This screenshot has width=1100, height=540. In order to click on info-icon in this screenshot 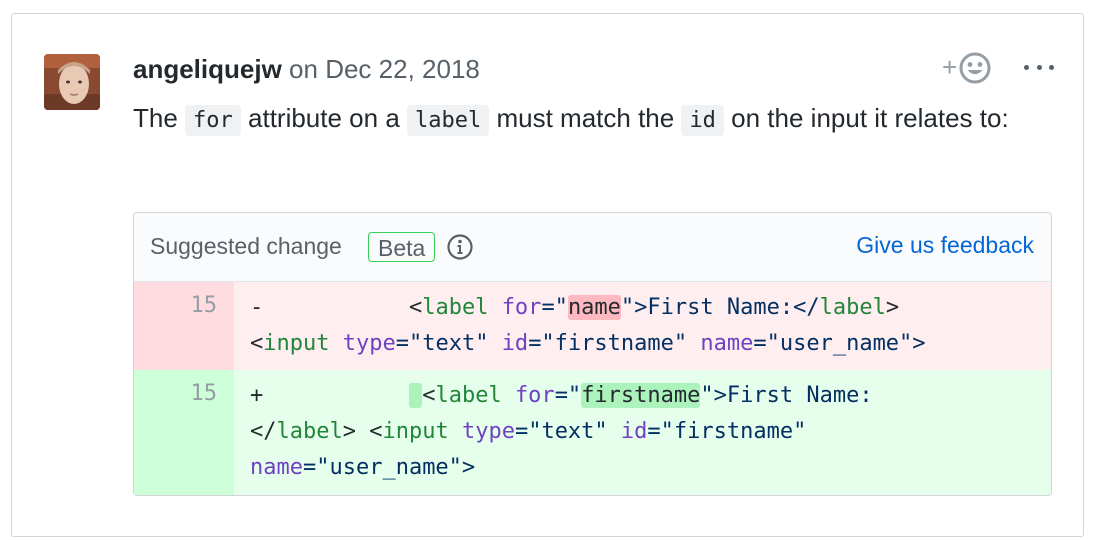, I will do `click(460, 247)`.